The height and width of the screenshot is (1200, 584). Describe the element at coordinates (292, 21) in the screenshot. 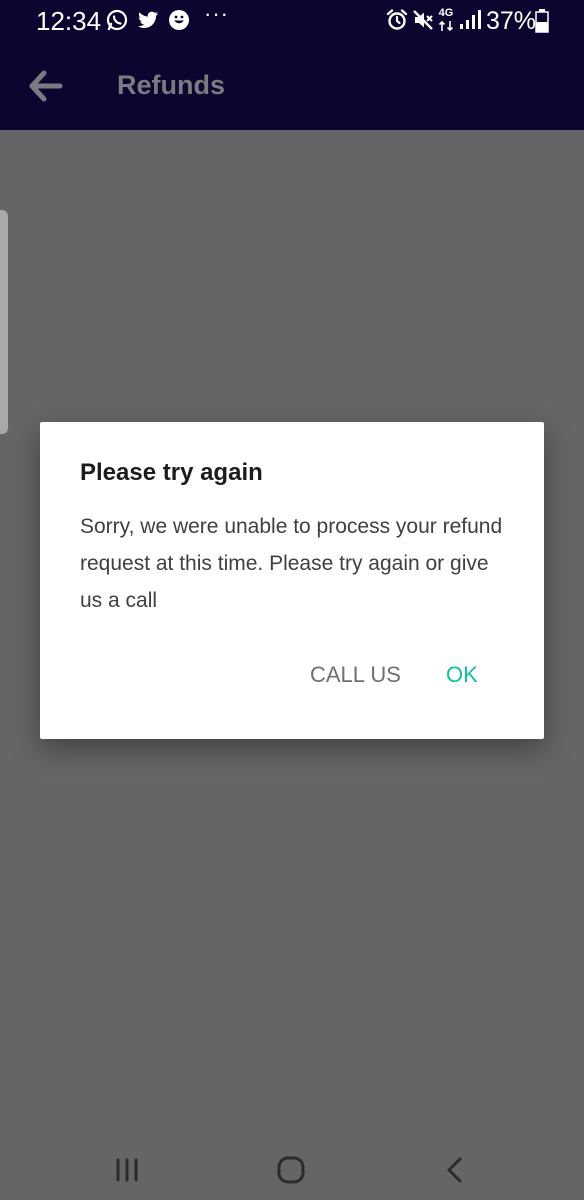

I see `status-bar: 12:34 ··· 4G 37%` at that location.